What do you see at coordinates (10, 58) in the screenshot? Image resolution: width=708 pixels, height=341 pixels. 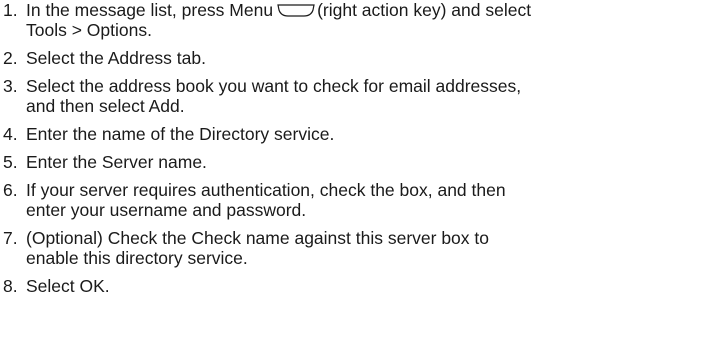 I see `step-number: 2.` at bounding box center [10, 58].